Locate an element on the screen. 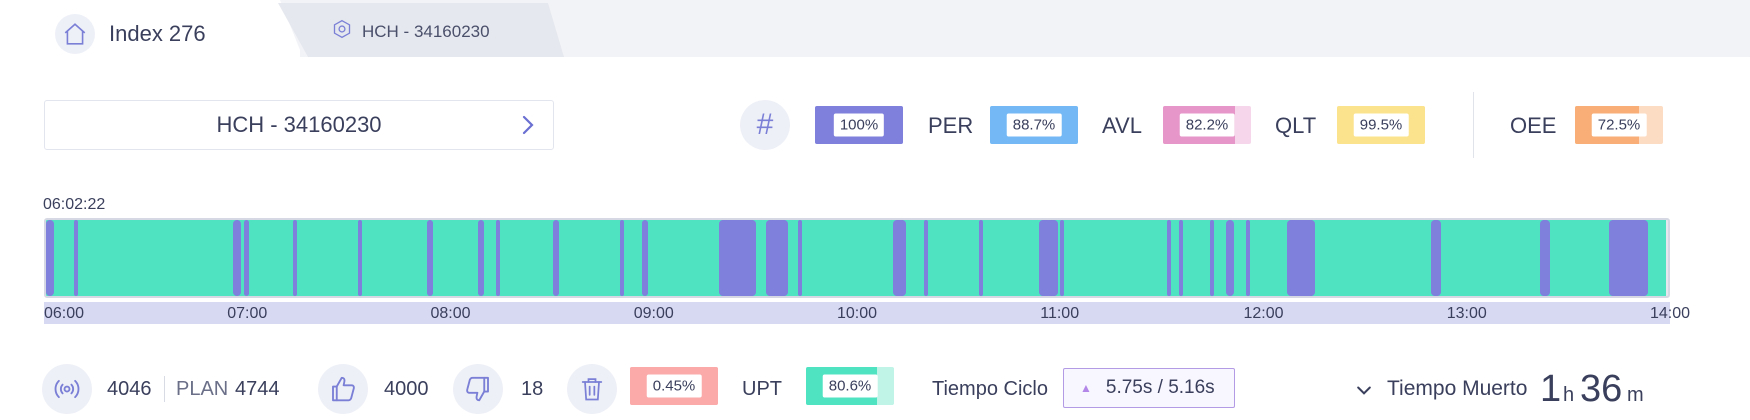  dead-time-minutes-unit: m is located at coordinates (1635, 395).